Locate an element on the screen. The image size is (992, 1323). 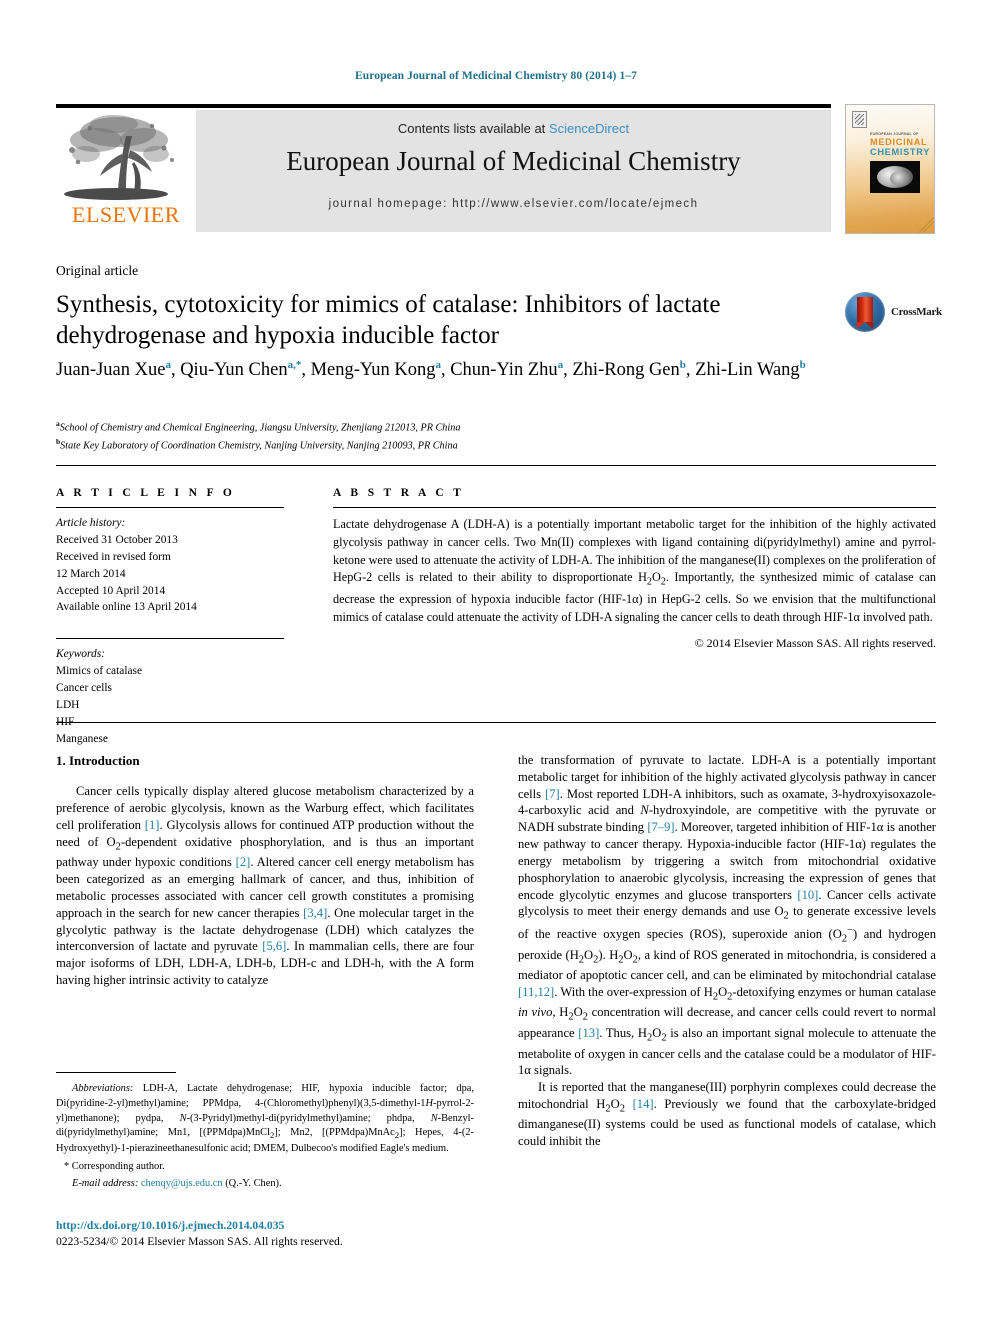
history-item: Available online 13 April 2014 is located at coordinates (126, 607).